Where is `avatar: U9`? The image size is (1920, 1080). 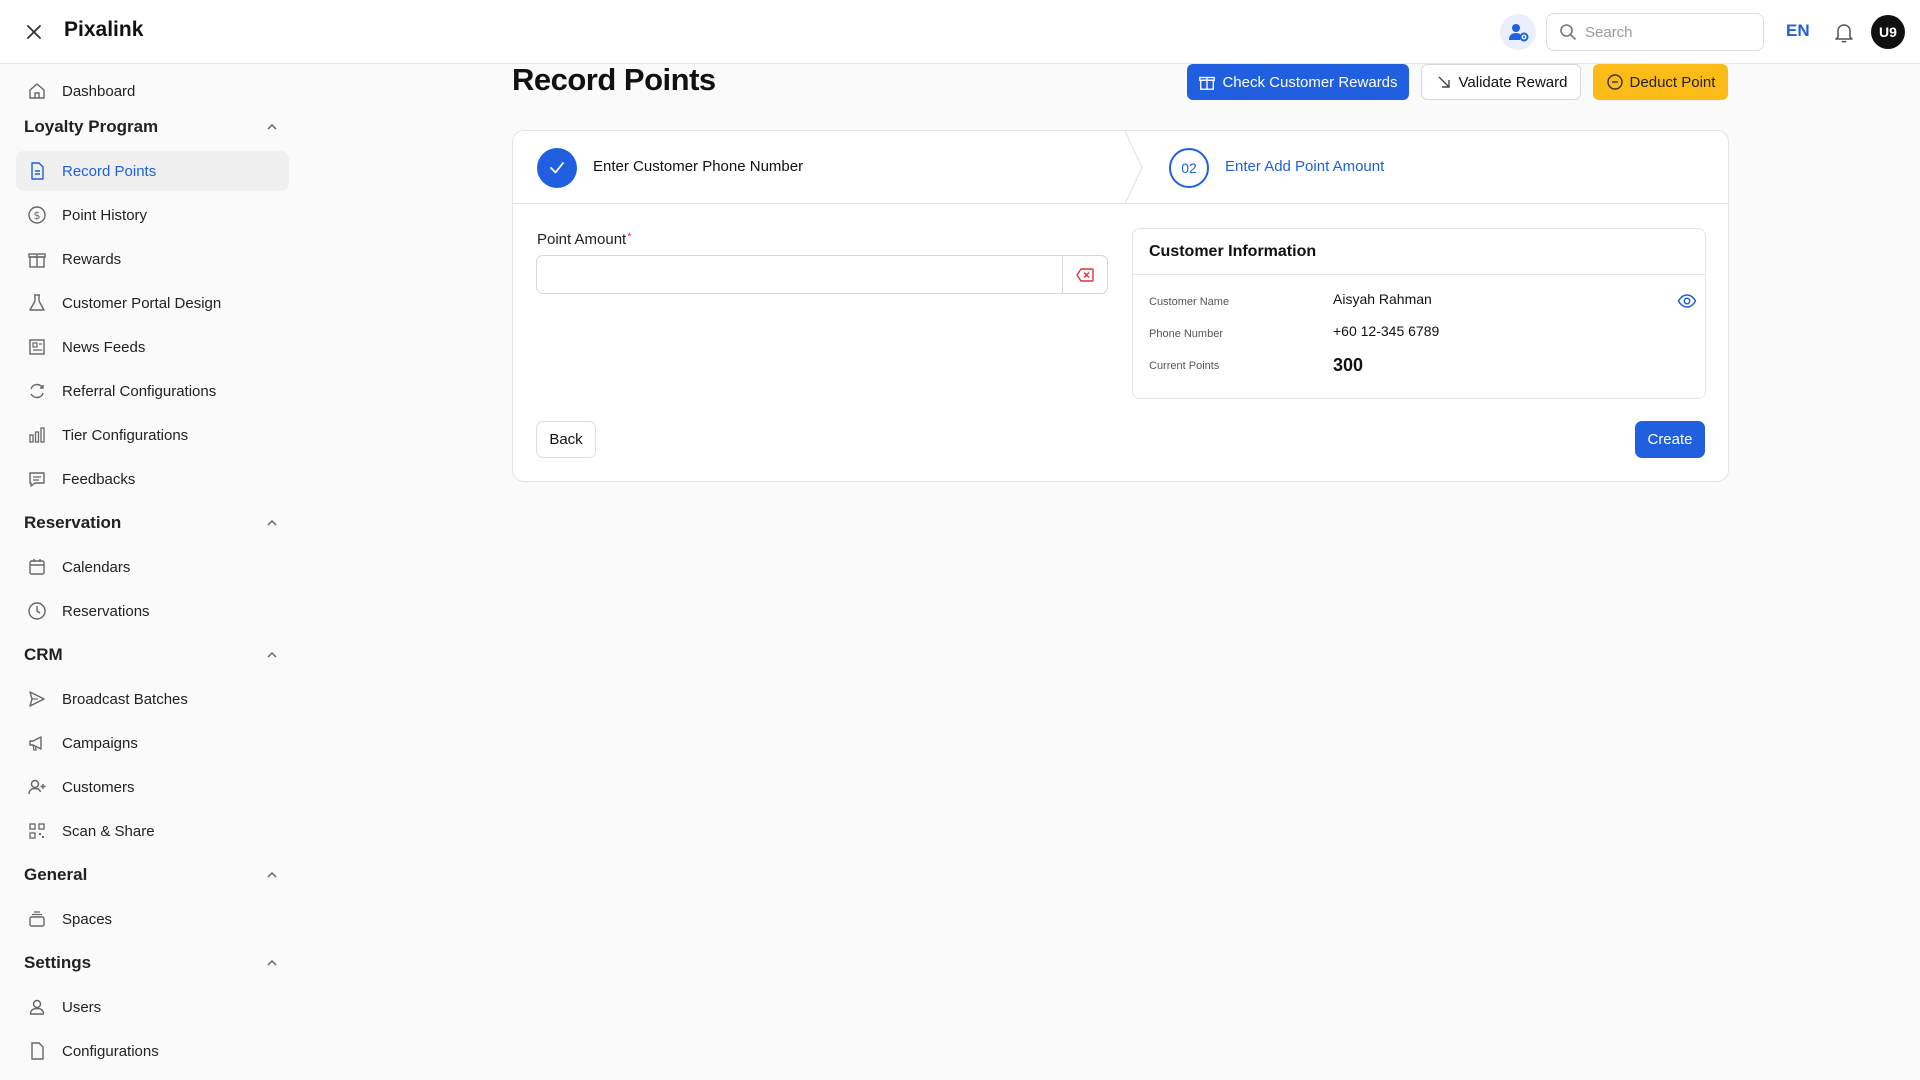 avatar: U9 is located at coordinates (1888, 32).